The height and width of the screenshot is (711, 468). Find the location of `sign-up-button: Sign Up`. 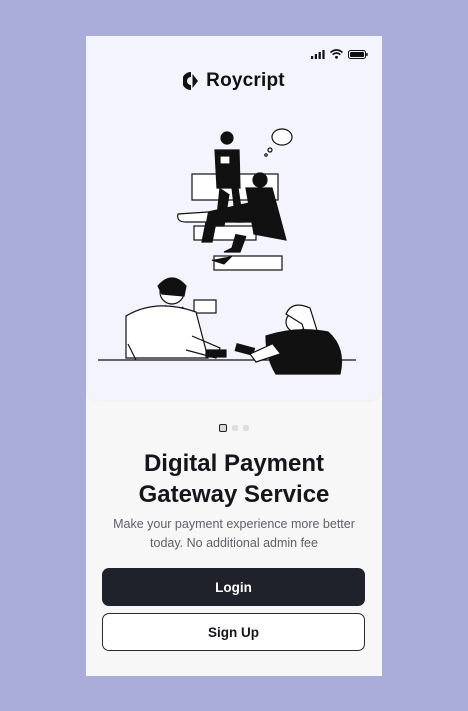

sign-up-button: Sign Up is located at coordinates (233, 632).